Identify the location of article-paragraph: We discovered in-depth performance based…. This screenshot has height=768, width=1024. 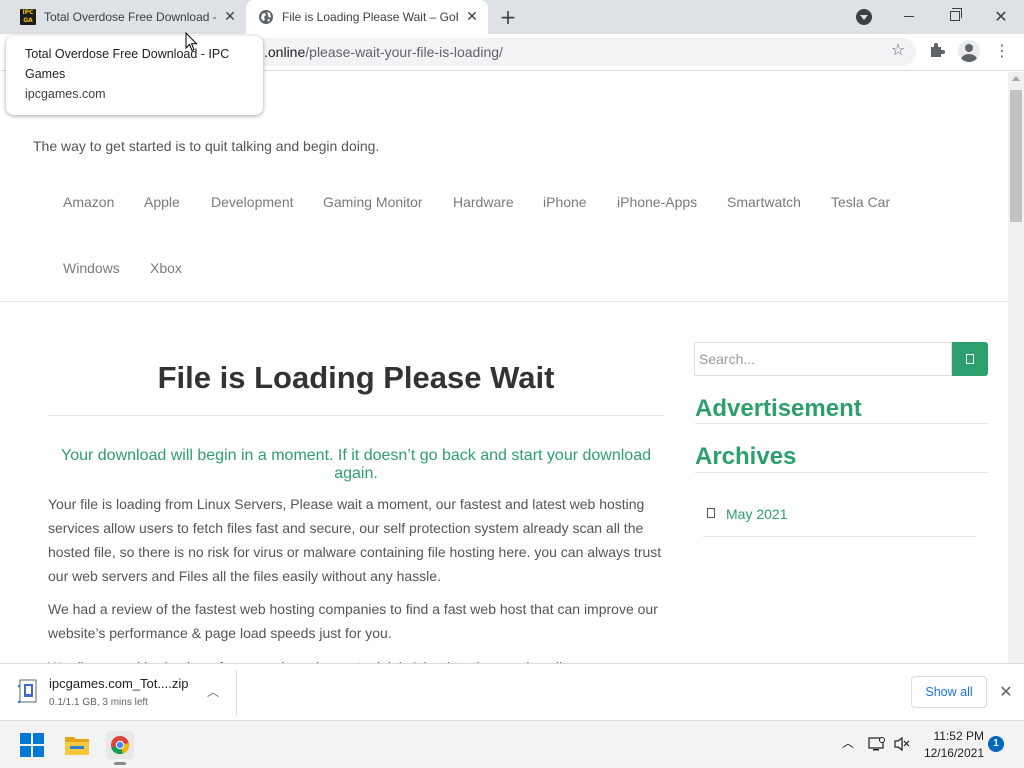
(358, 659).